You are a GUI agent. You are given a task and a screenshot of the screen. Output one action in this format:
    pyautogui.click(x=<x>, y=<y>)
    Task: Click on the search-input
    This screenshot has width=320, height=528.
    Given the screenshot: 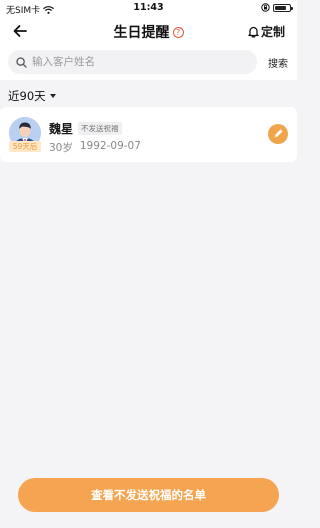 What is the action you would take?
    pyautogui.click(x=132, y=62)
    